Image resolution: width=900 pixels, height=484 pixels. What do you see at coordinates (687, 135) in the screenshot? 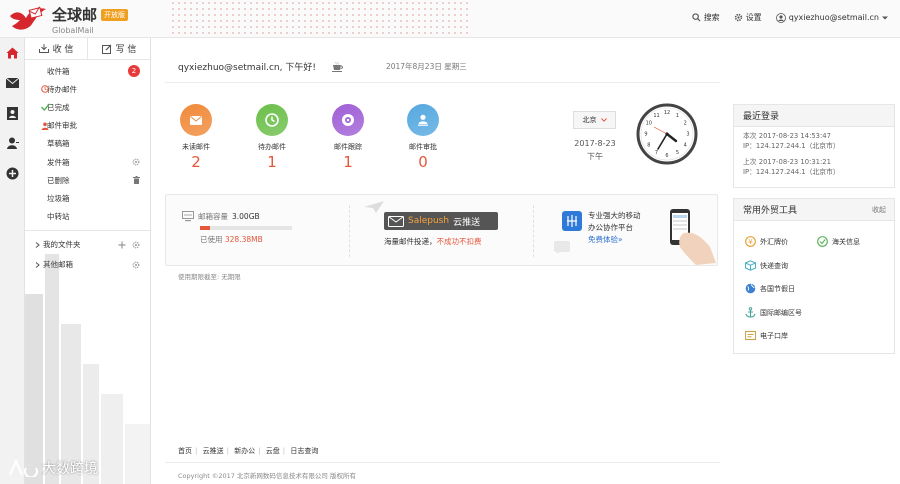
I see `svg-text: 3` at bounding box center [687, 135].